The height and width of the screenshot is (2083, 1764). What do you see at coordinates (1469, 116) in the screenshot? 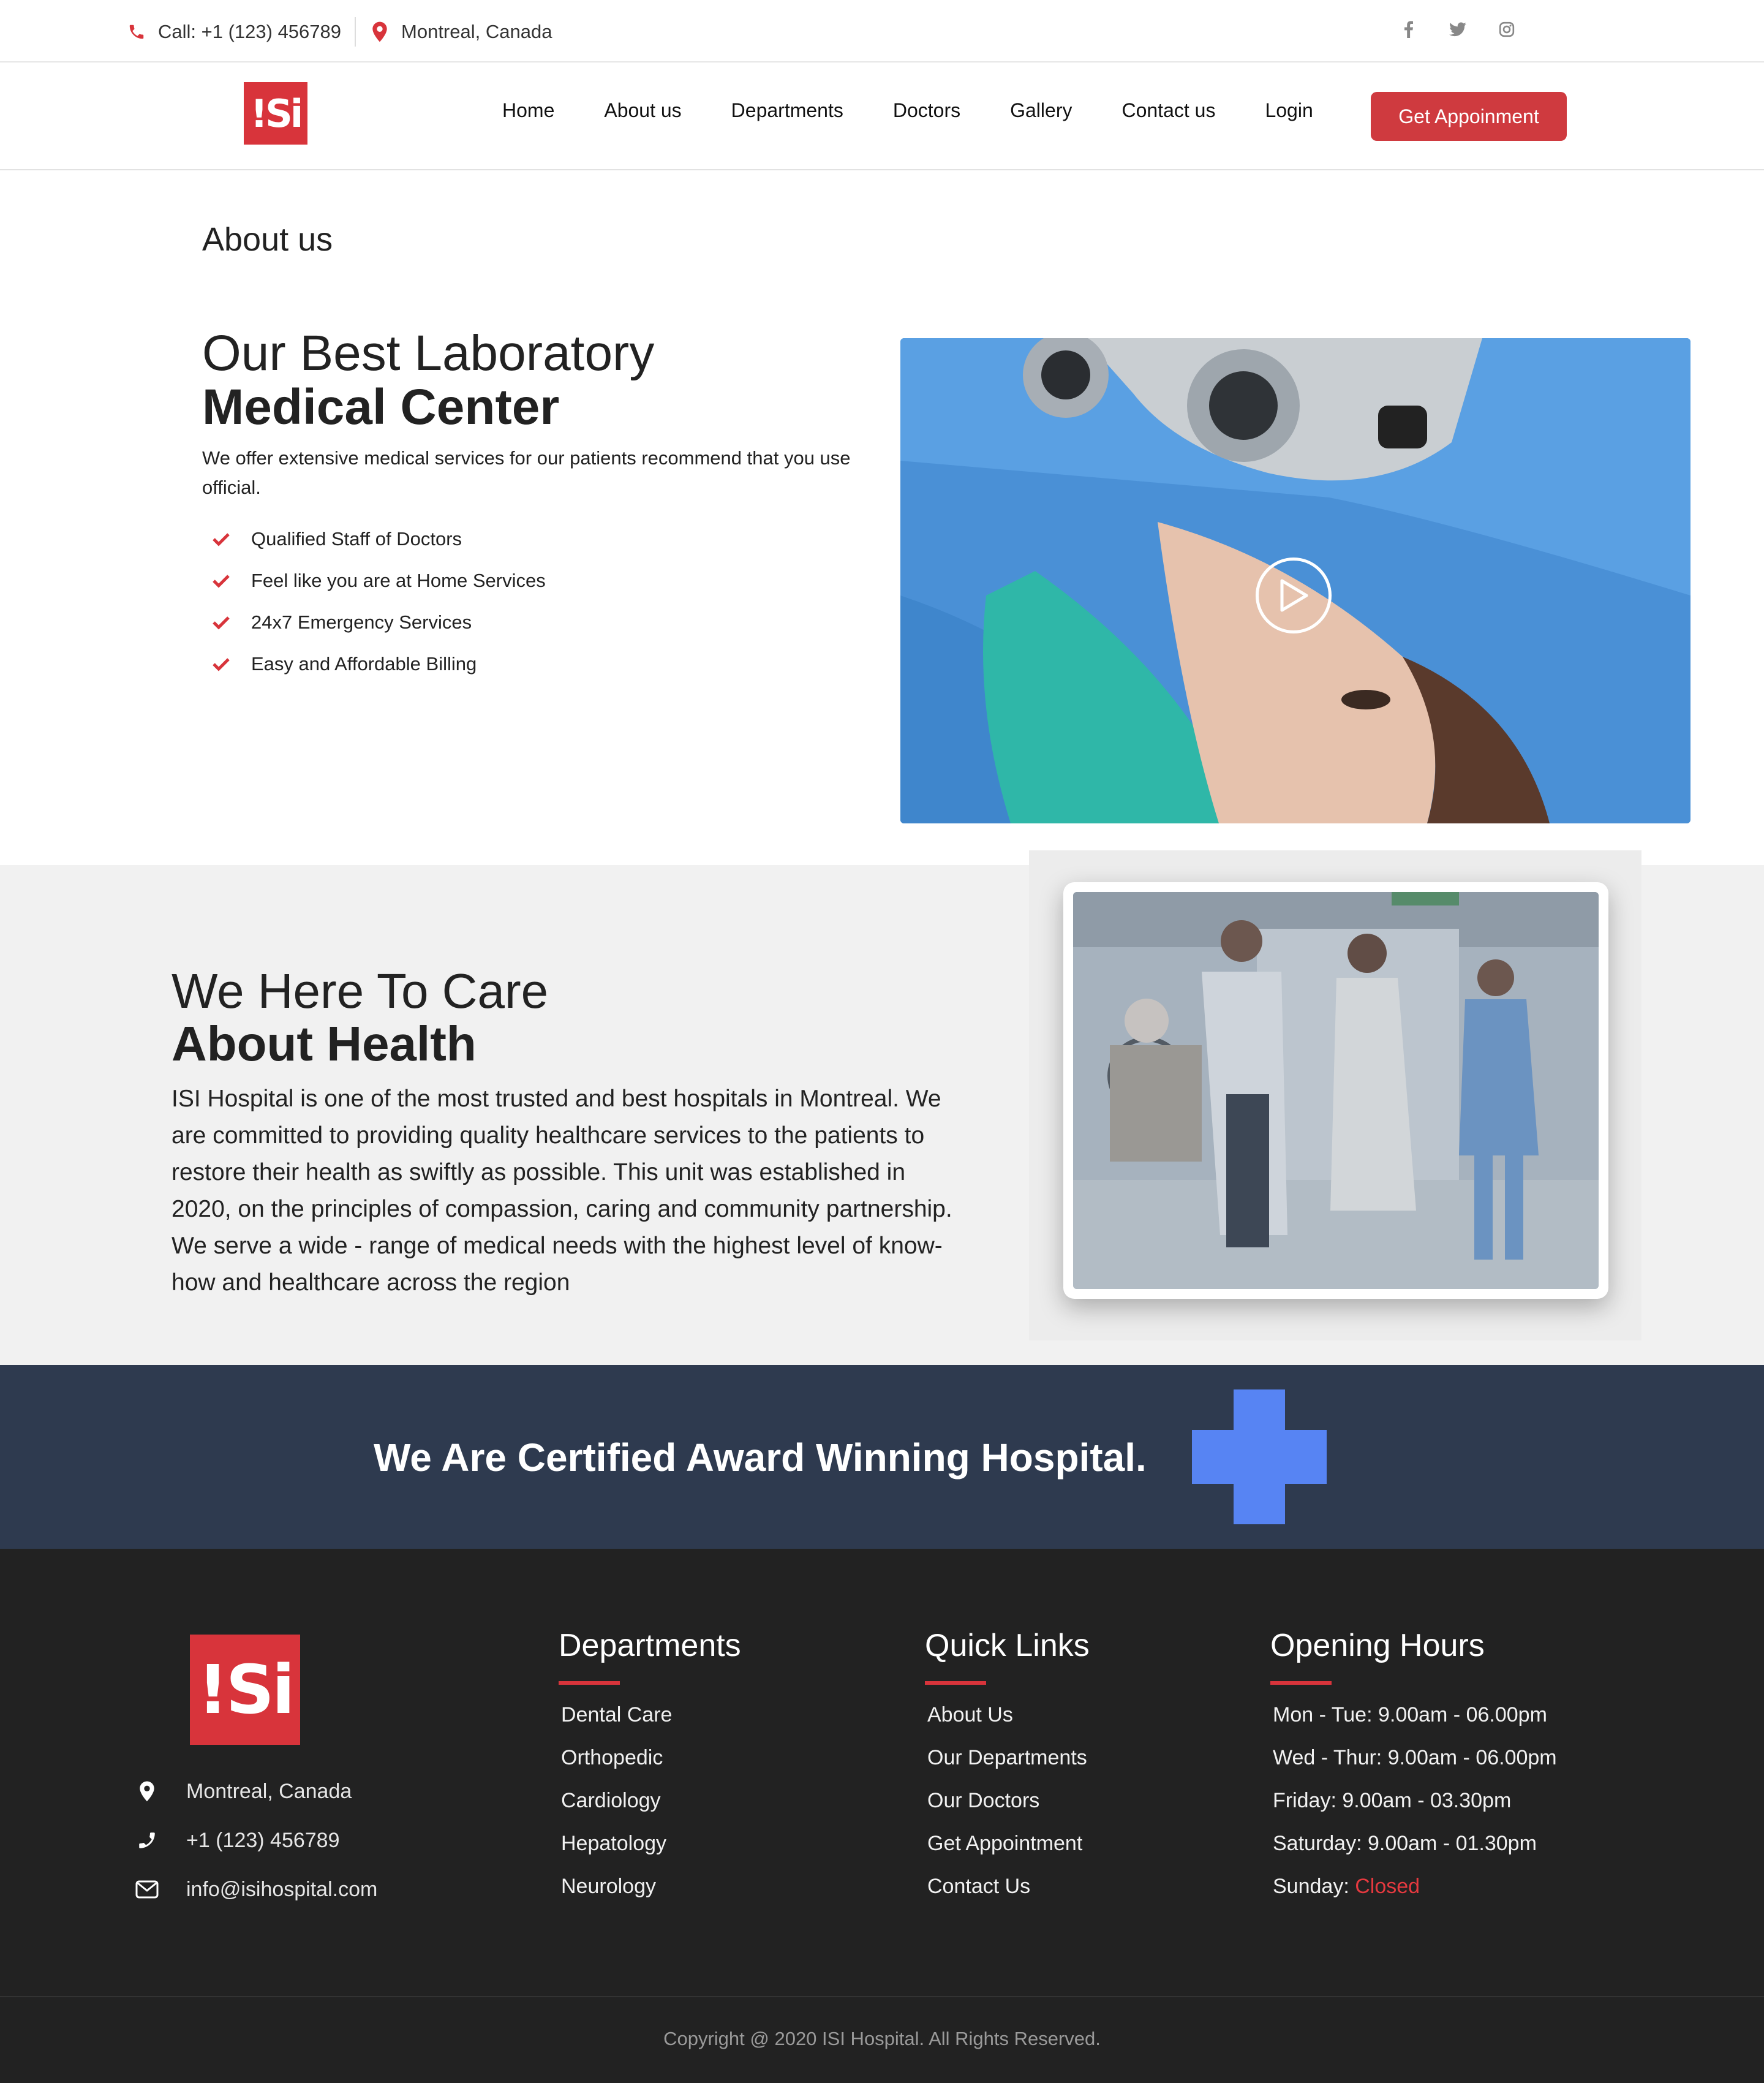
I see `get-appointment-button: Get Appoinment` at bounding box center [1469, 116].